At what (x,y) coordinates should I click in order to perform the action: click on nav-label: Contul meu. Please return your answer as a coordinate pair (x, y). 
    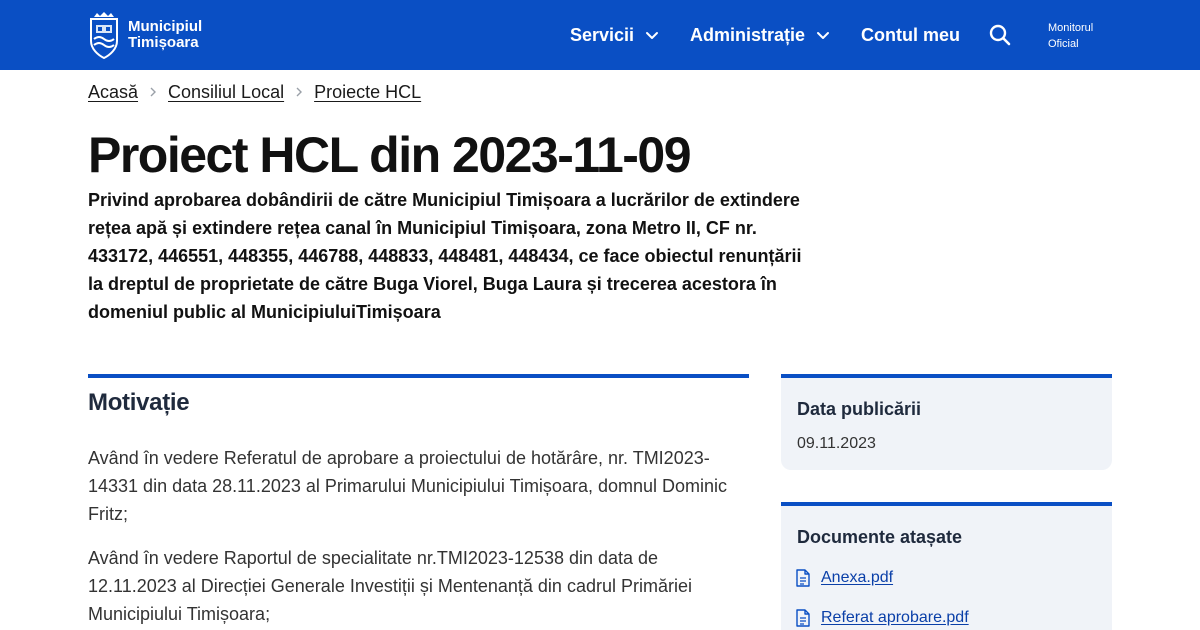
    Looking at the image, I should click on (910, 35).